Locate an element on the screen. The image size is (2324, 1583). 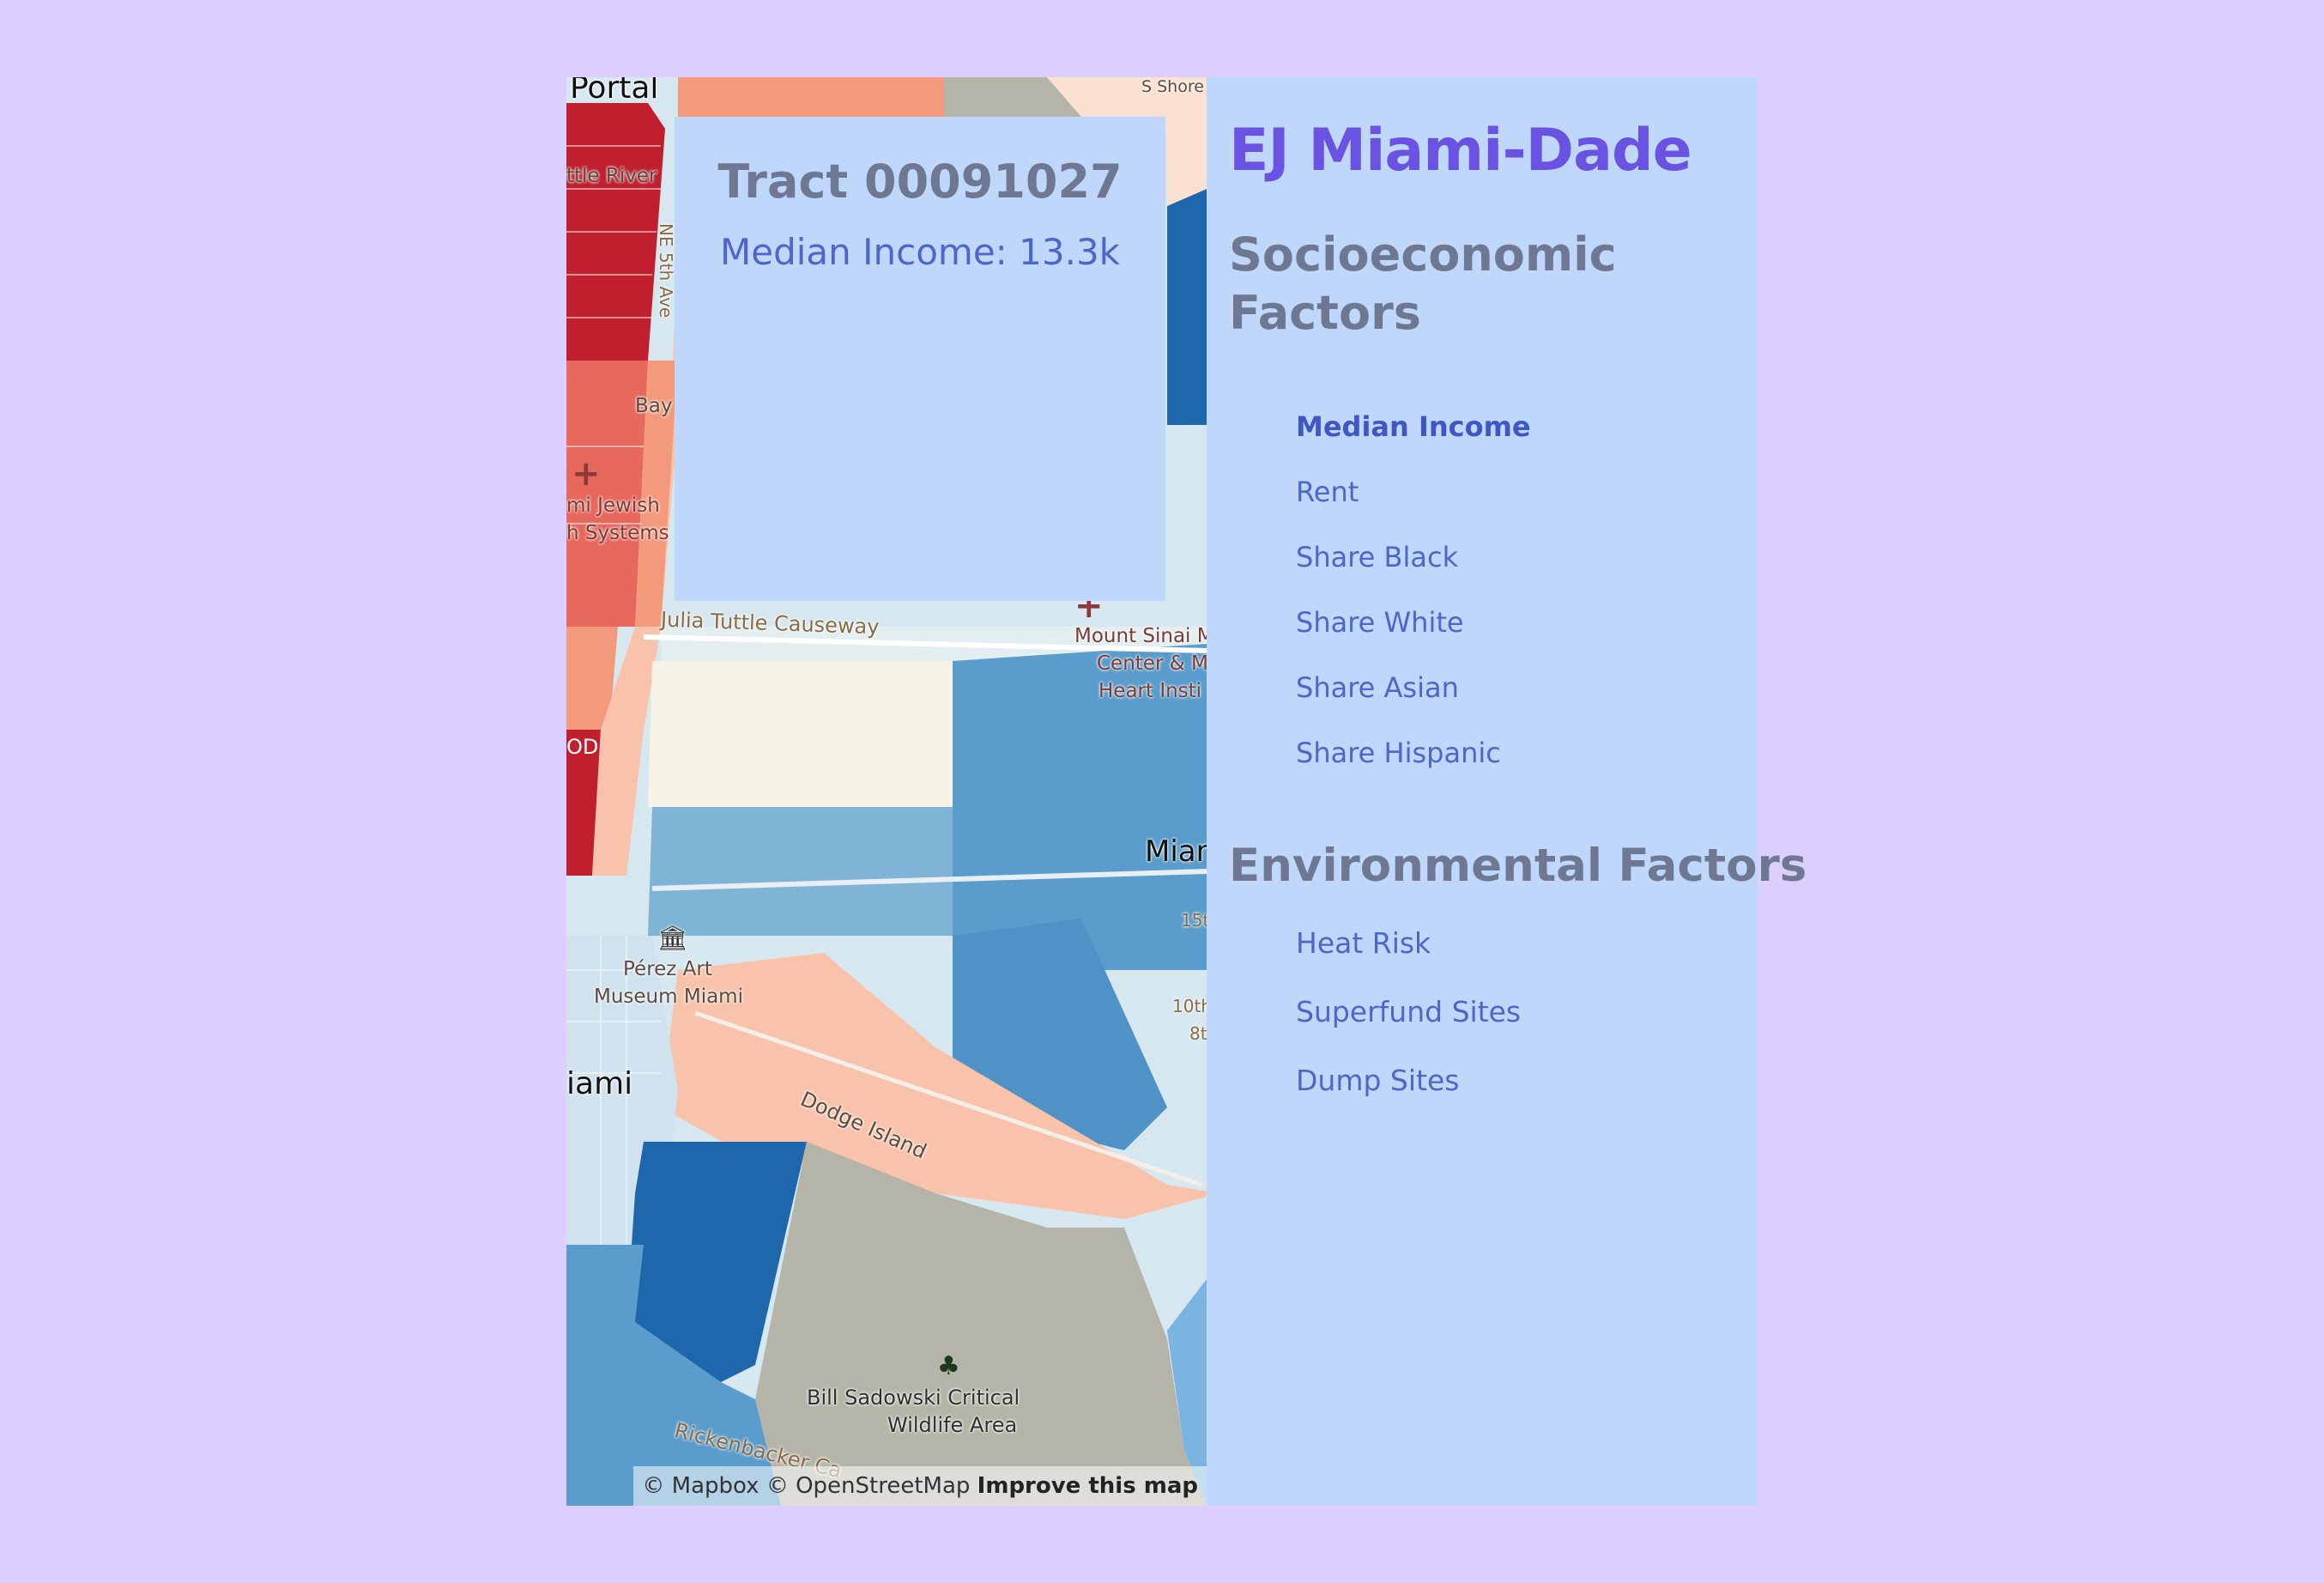
map-label-mount-sinai-3: Heart Insti is located at coordinates (1150, 691).